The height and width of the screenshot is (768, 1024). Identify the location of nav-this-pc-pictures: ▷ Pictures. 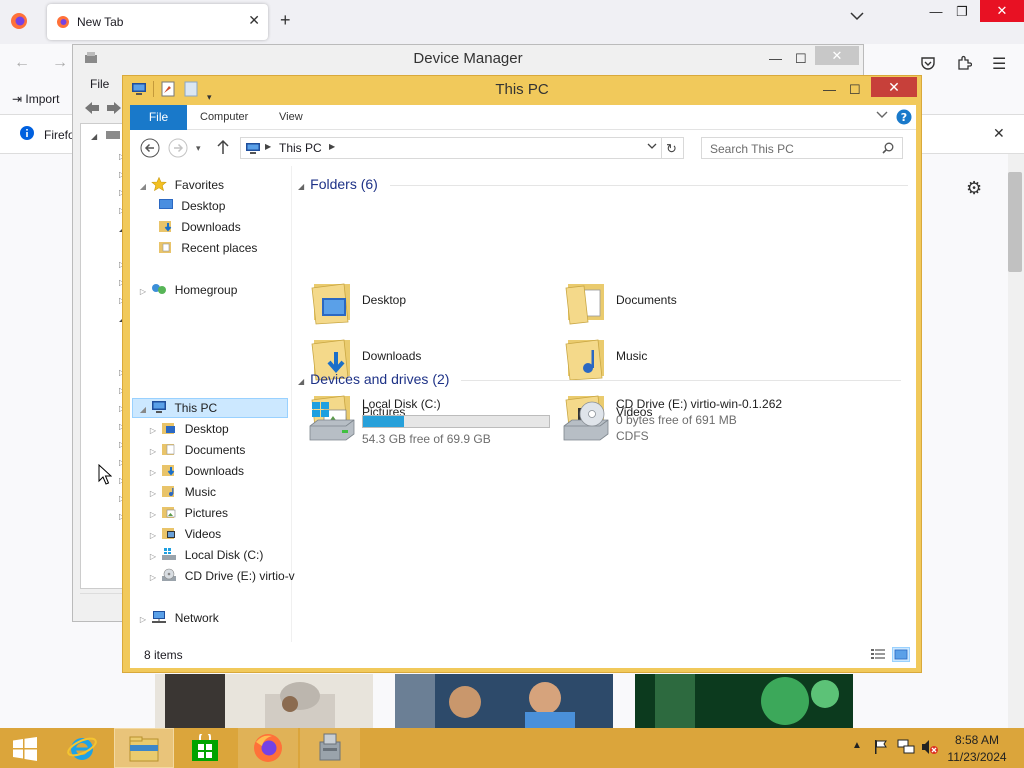
(188, 513).